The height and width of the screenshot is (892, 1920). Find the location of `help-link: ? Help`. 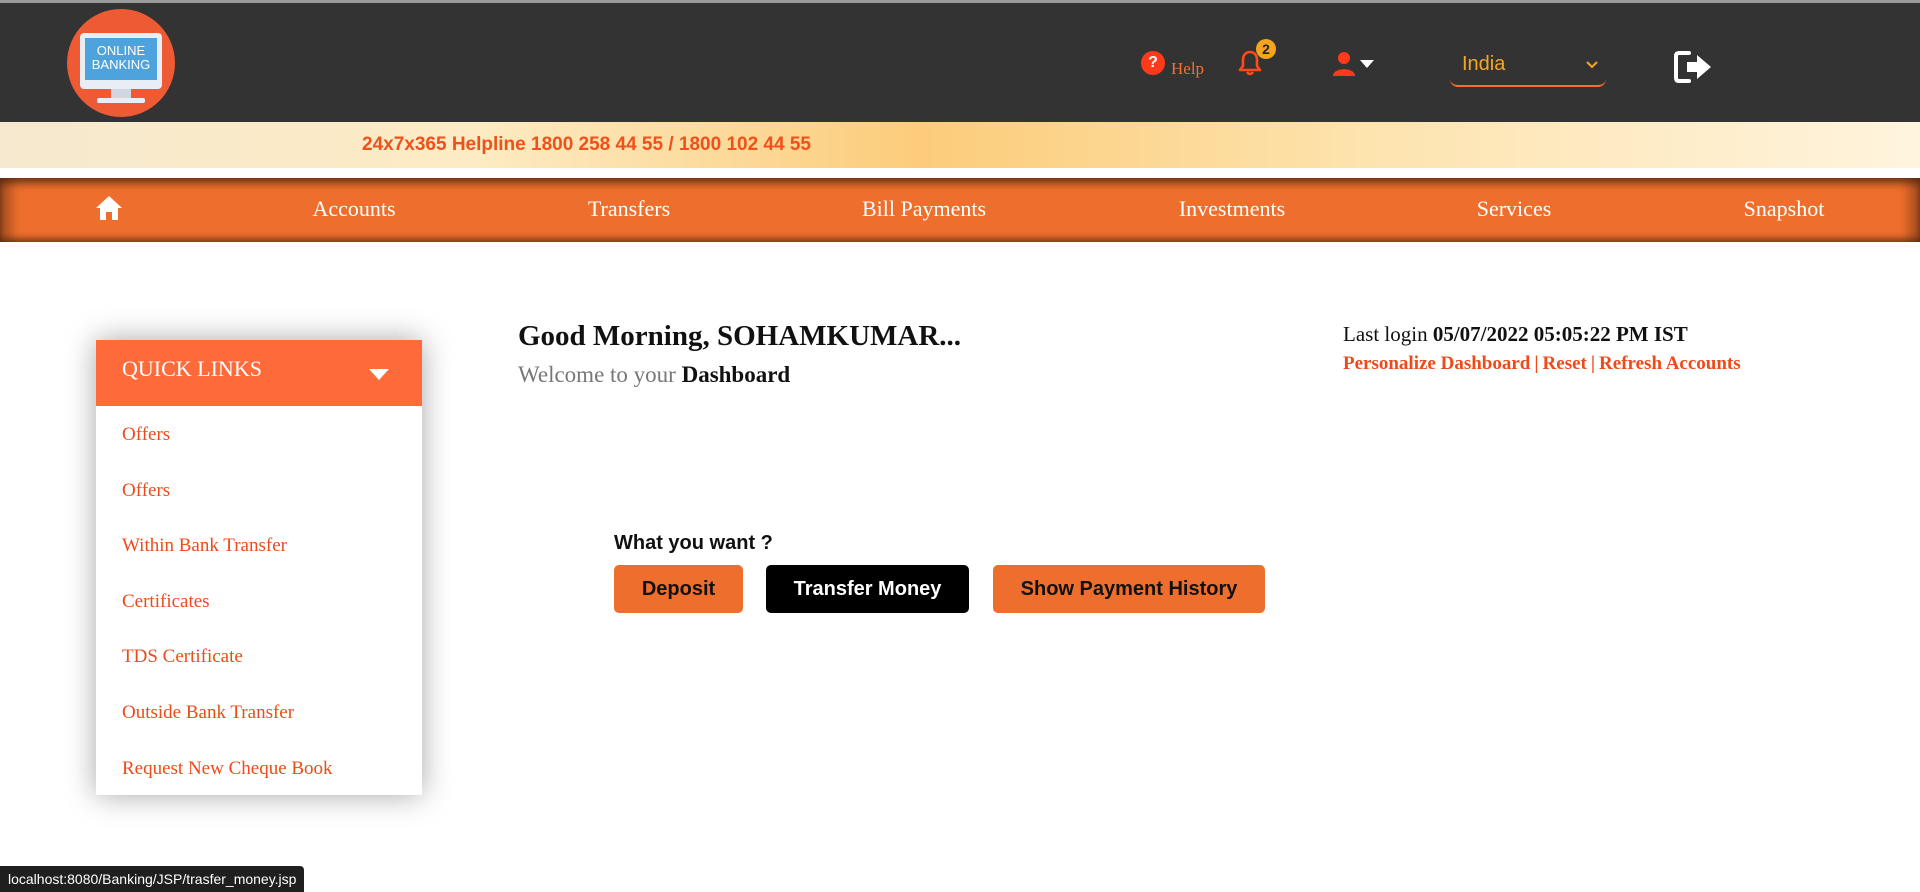

help-link: ? Help is located at coordinates (1172, 64).